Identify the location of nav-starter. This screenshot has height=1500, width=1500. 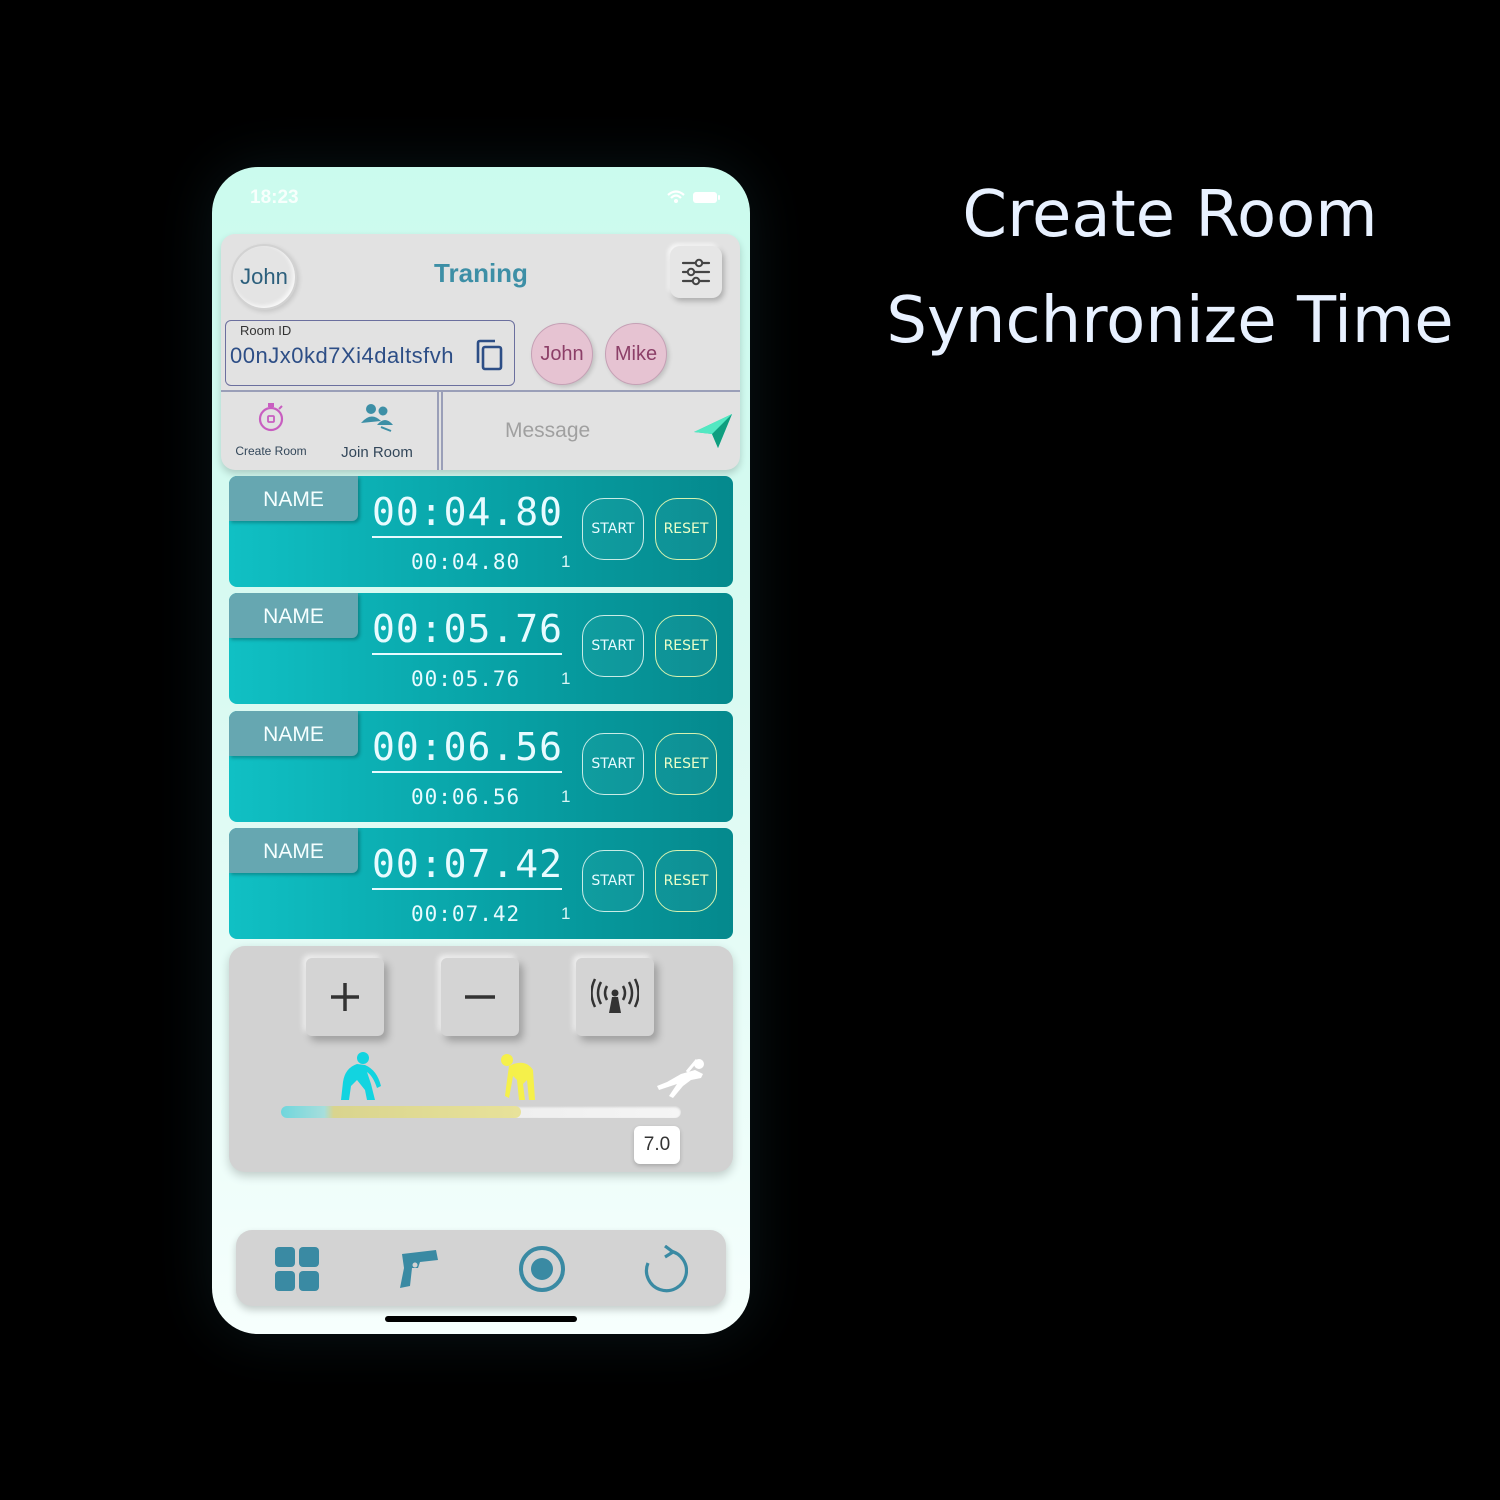
(419, 1269).